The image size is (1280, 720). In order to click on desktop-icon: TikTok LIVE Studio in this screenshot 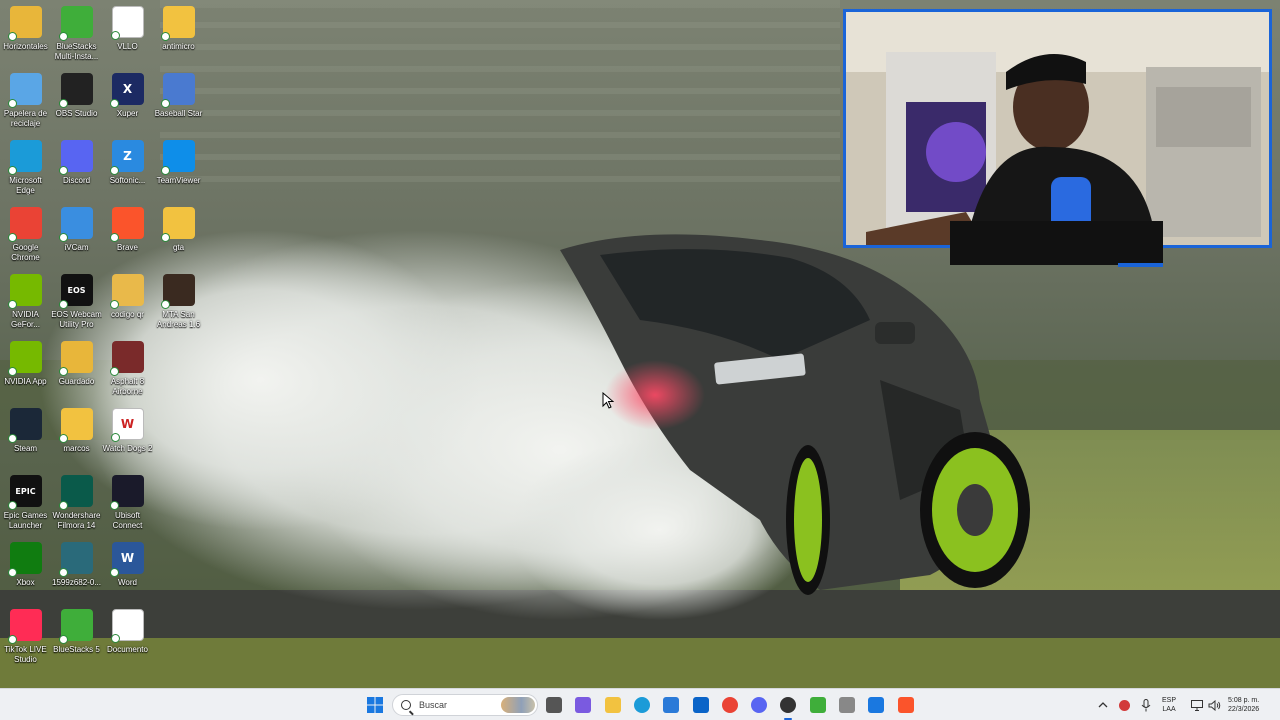, I will do `click(25, 640)`.